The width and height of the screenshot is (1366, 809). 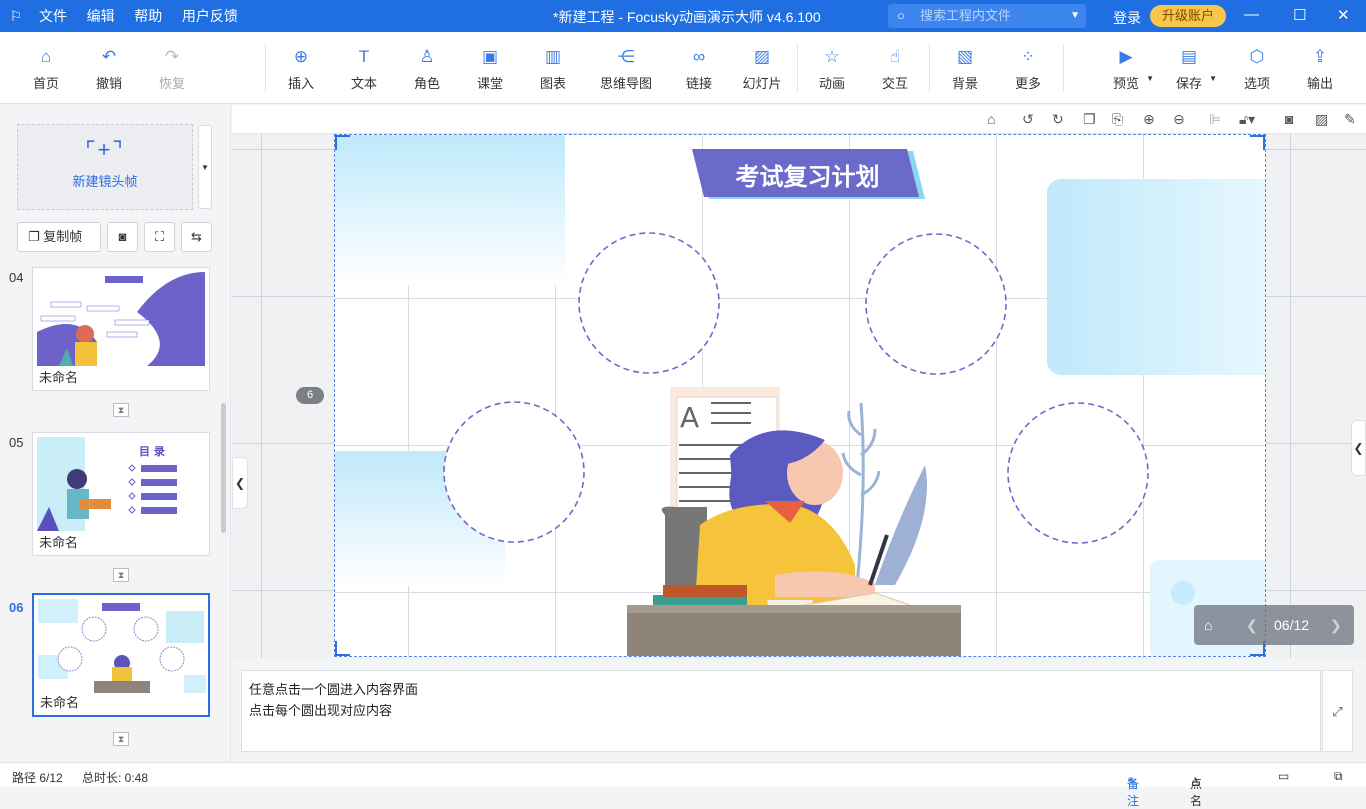 What do you see at coordinates (1321, 119) in the screenshot?
I see `image-settings-icon: ▨` at bounding box center [1321, 119].